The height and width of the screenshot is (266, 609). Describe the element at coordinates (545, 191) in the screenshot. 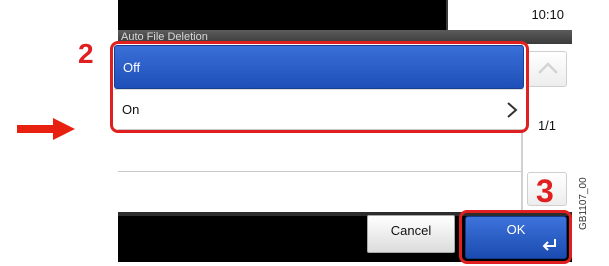

I see `step-number-3: 3` at that location.